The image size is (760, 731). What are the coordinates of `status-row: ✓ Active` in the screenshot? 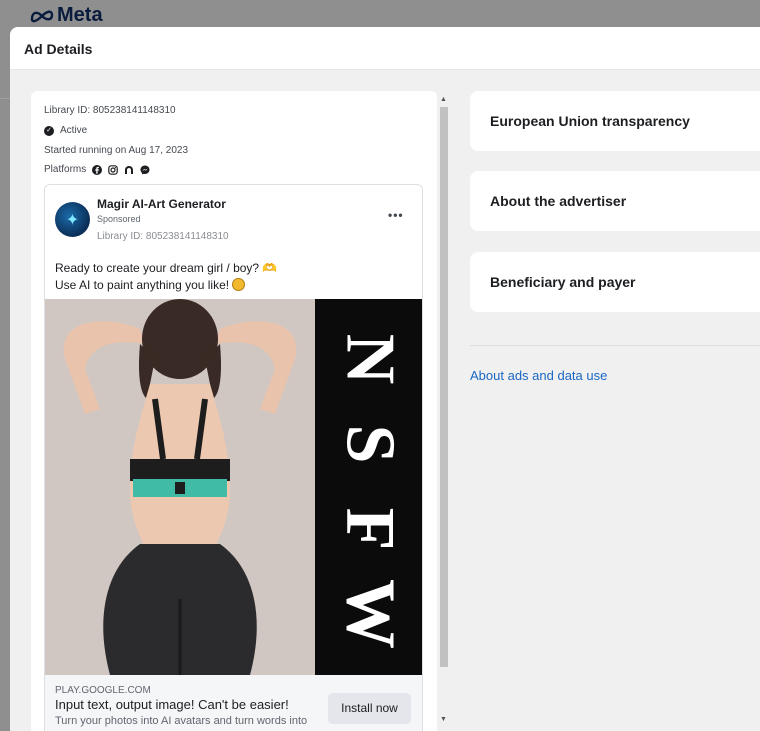 It's located at (65, 130).